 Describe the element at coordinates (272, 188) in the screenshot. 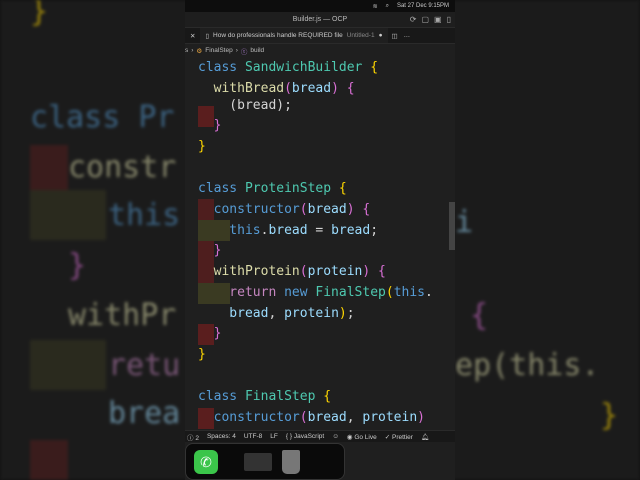

I see `code-line: class ProteinStep {` at that location.